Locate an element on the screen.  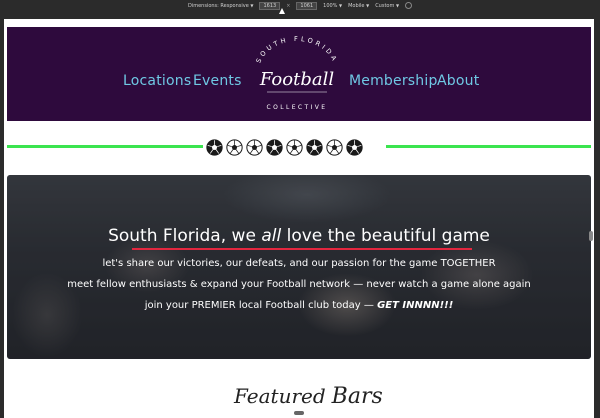
logo-bottom-text: COLLECTIVE is located at coordinates (297, 107).